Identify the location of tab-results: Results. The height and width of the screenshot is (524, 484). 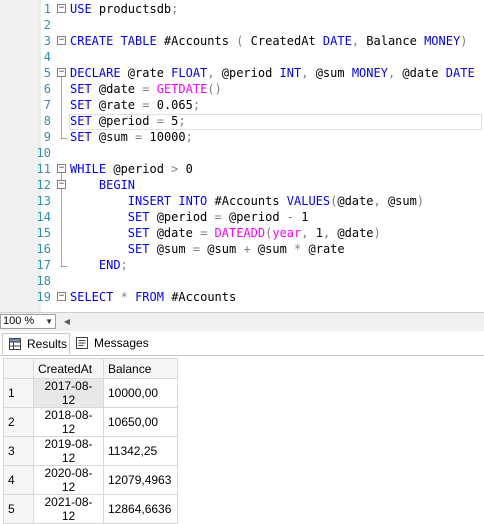
(36, 344).